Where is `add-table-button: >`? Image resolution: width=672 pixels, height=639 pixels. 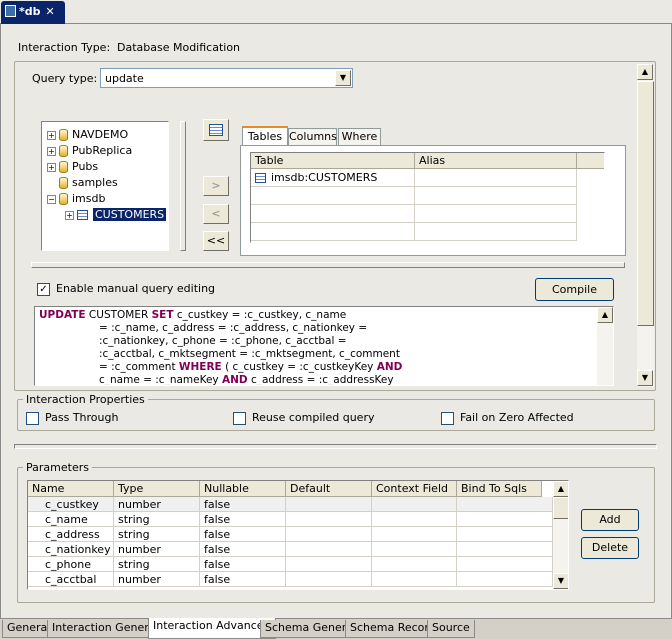
add-table-button: > is located at coordinates (216, 186).